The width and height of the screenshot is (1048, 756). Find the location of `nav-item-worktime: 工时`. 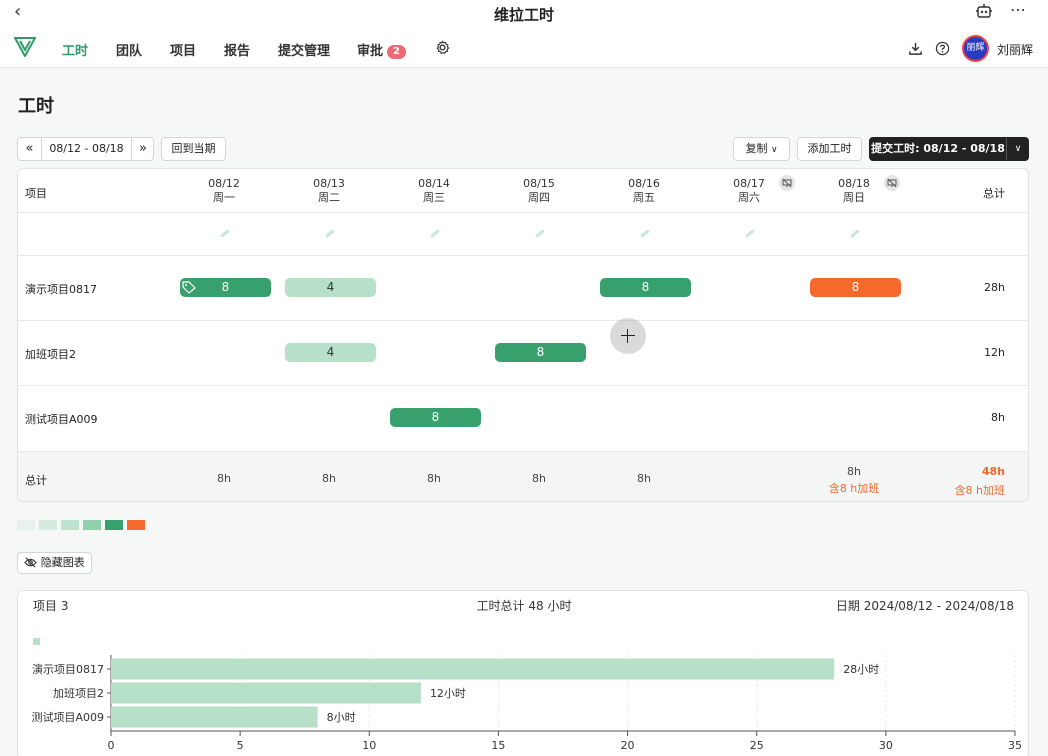

nav-item-worktime: 工时 is located at coordinates (75, 49).